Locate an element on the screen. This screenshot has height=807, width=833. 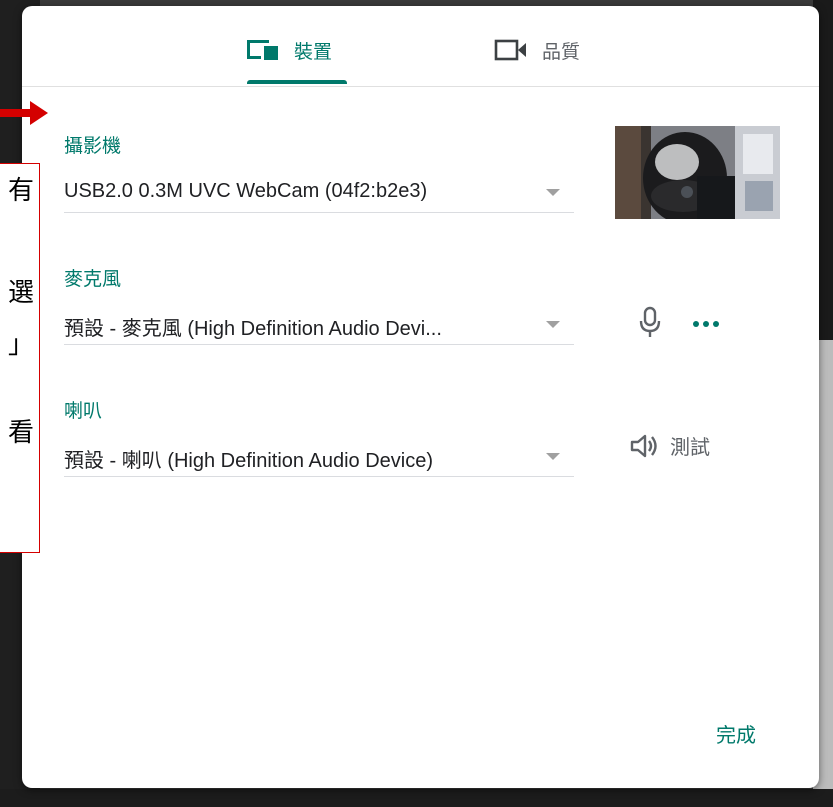
videocam-icon is located at coordinates (510, 50).